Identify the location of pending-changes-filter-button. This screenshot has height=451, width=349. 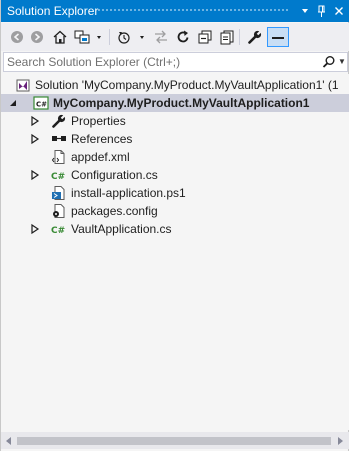
(131, 37).